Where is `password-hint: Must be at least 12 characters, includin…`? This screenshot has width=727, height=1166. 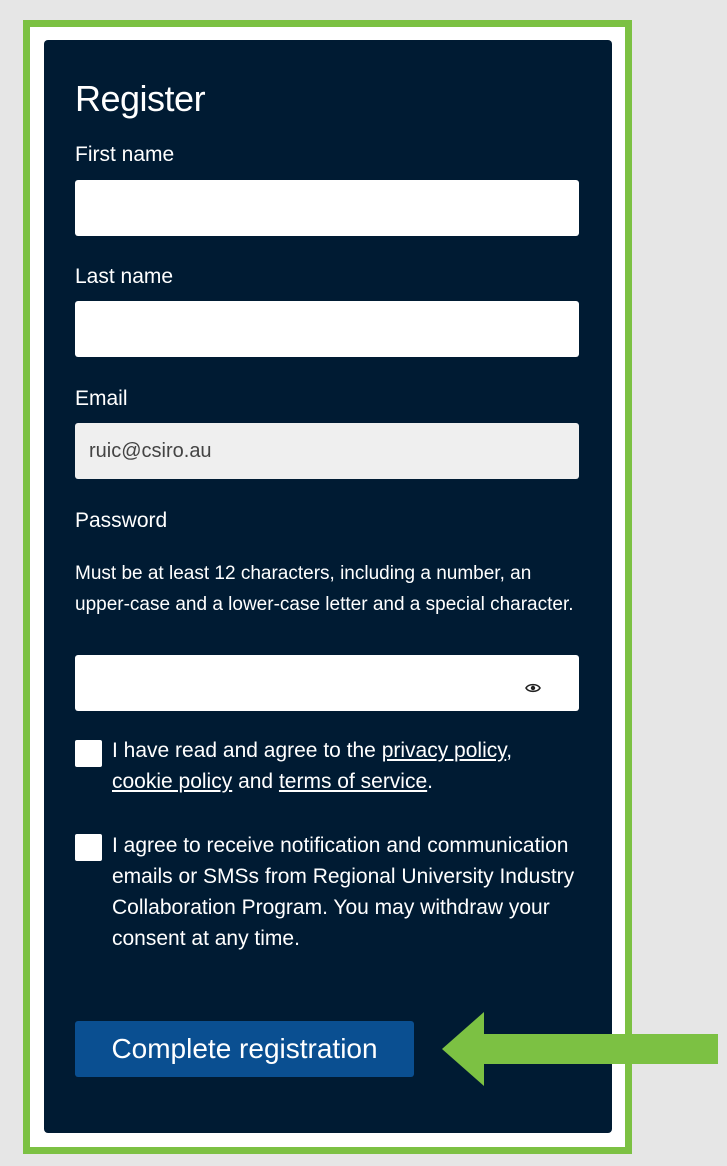 password-hint: Must be at least 12 characters, includin… is located at coordinates (324, 589).